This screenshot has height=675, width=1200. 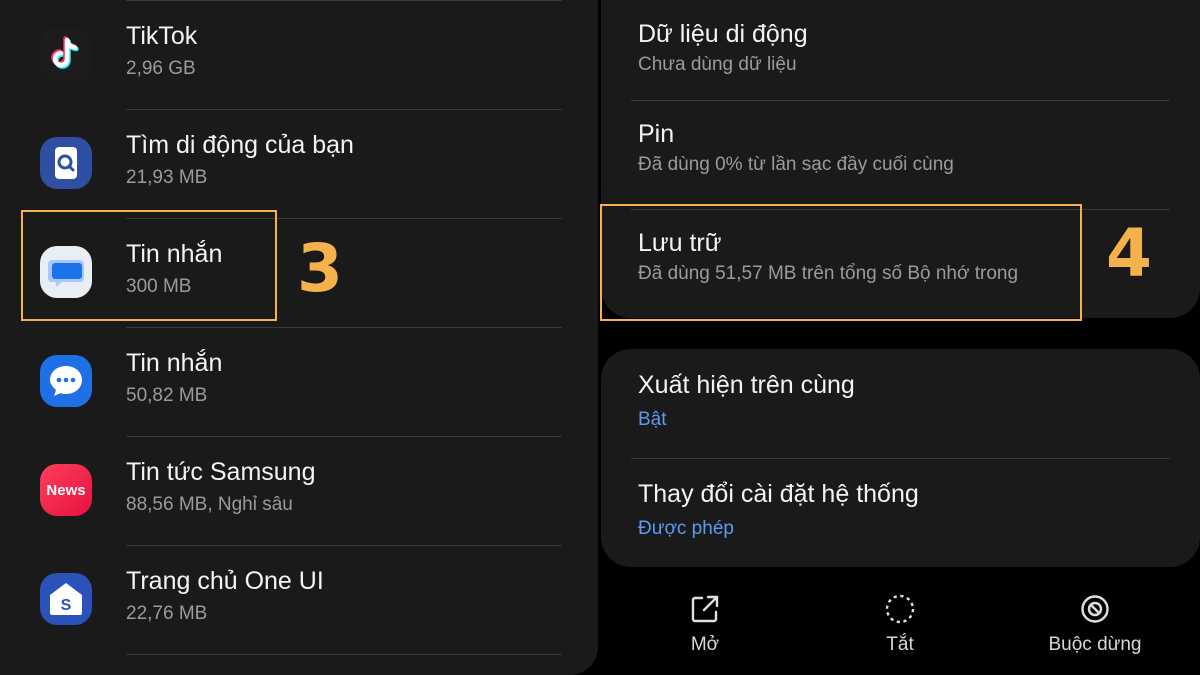 What do you see at coordinates (240, 145) in the screenshot?
I see `app-name: Tìm di động của bạn` at bounding box center [240, 145].